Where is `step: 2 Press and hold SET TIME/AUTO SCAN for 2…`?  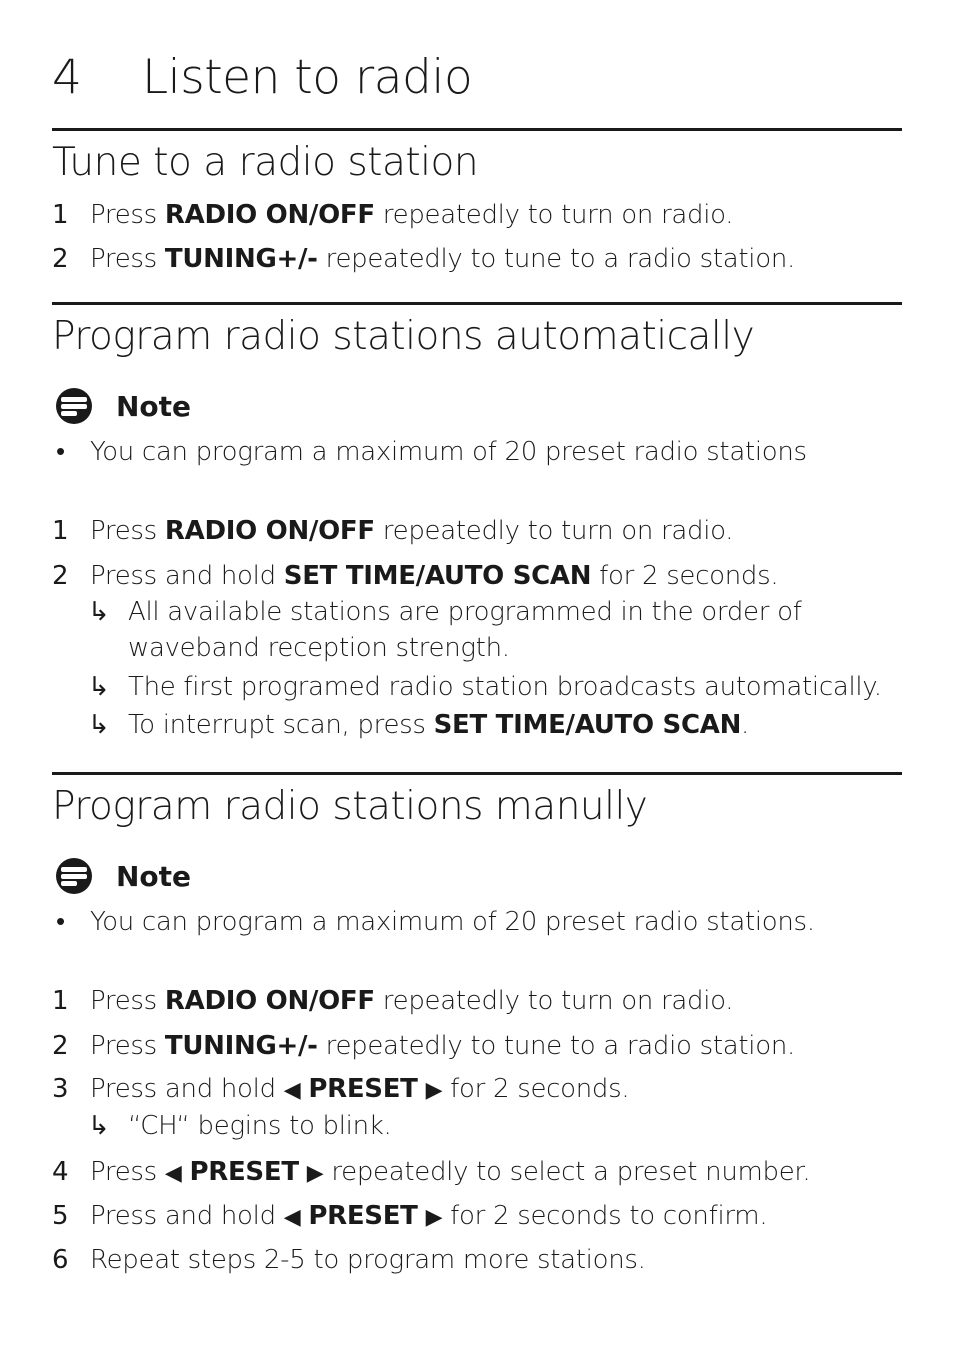 step: 2 Press and hold SET TIME/AUTO SCAN for 2… is located at coordinates (415, 576).